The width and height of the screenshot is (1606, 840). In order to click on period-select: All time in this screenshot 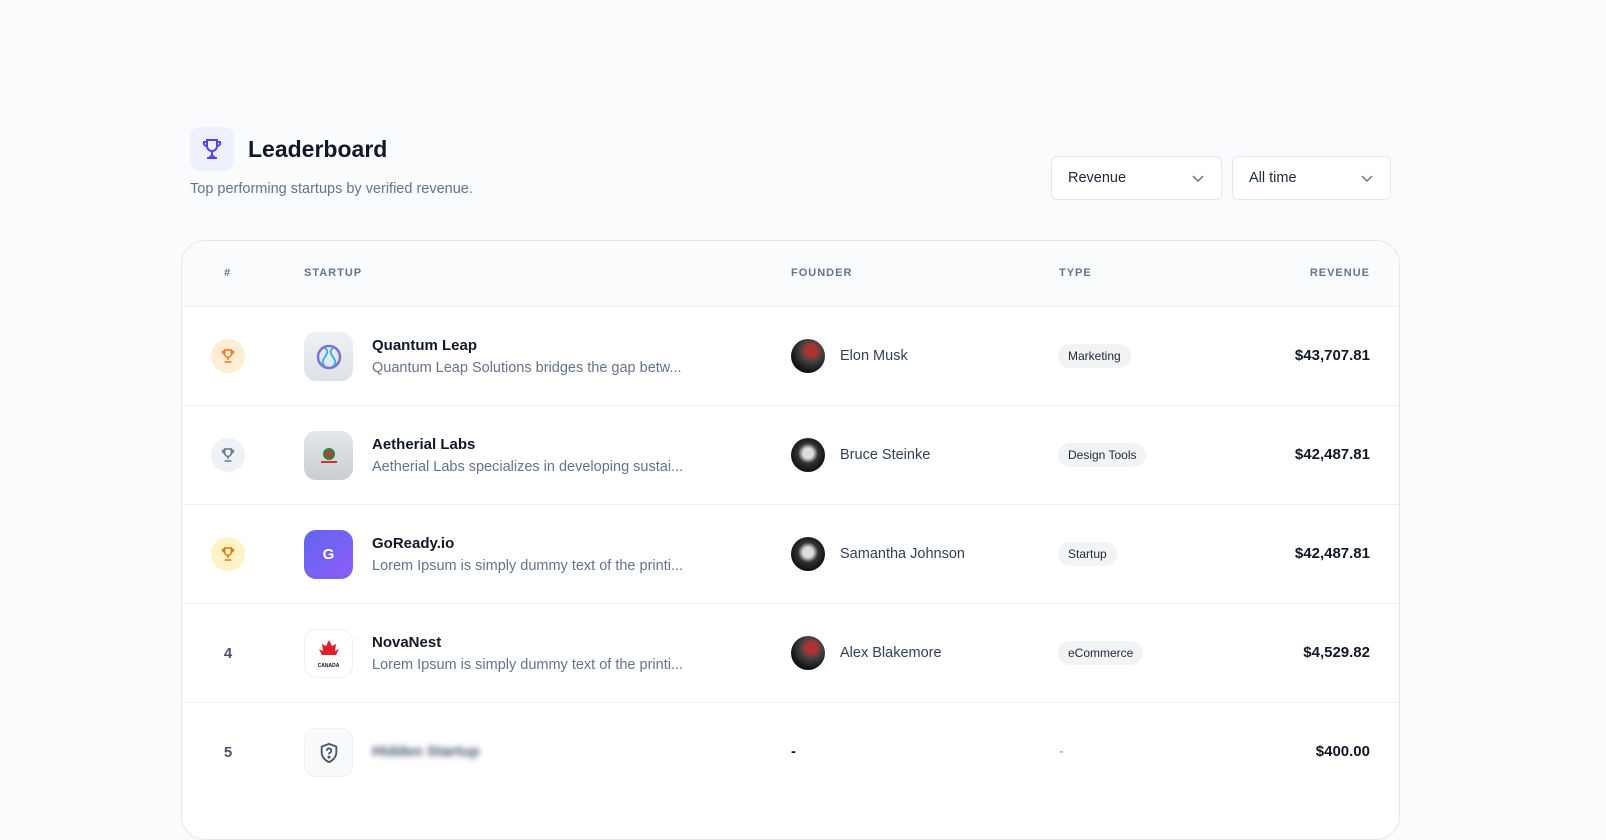, I will do `click(1311, 178)`.